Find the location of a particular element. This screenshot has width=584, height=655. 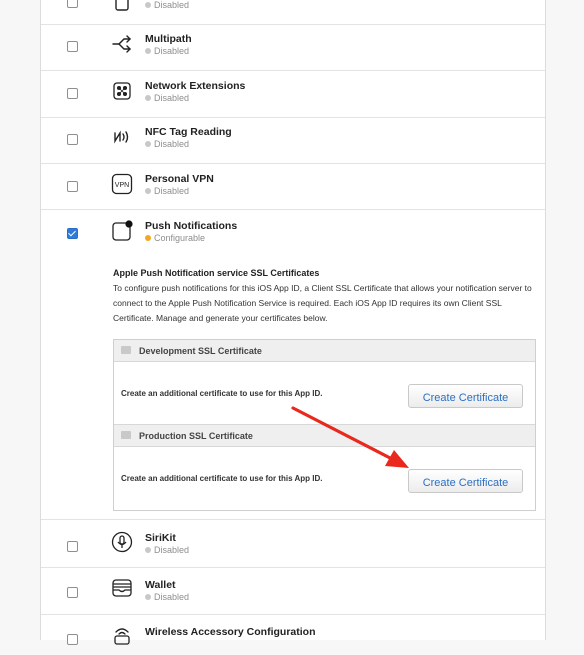

create-development-certificate-button: Create Certificate is located at coordinates (465, 396).